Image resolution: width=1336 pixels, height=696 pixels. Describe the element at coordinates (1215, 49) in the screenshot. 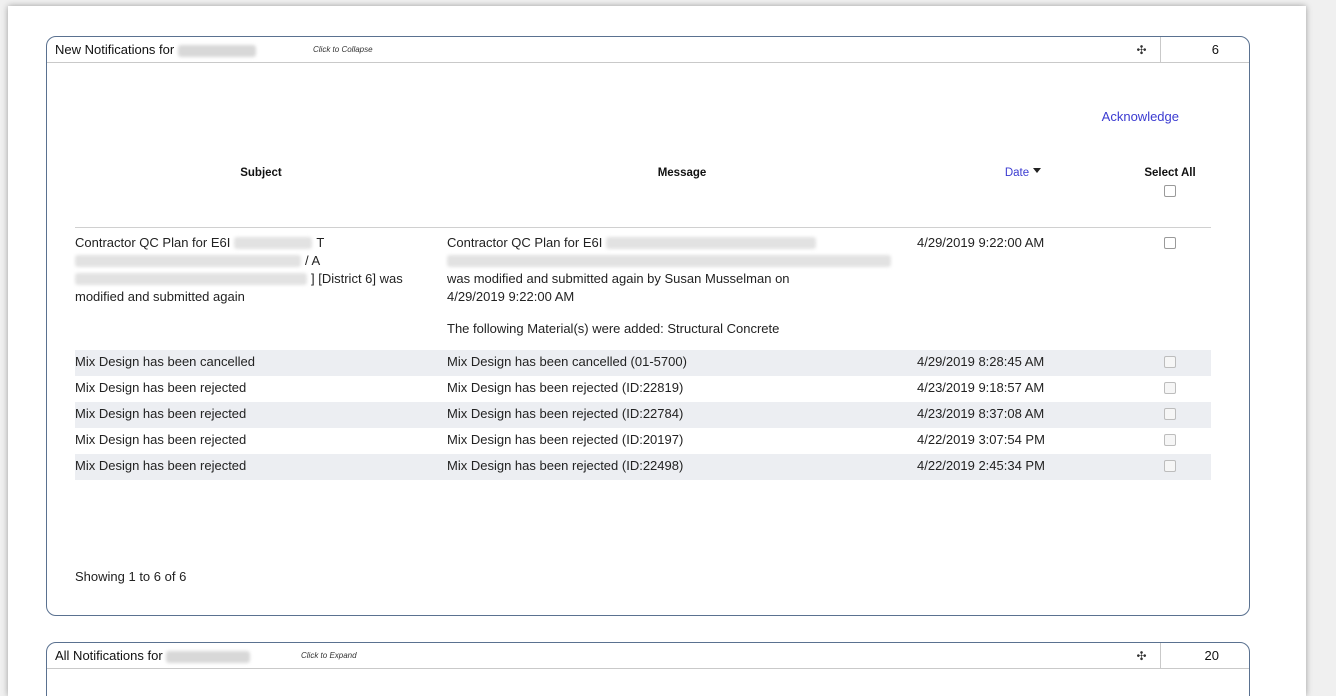

I see `new-notifications-count: 6` at that location.